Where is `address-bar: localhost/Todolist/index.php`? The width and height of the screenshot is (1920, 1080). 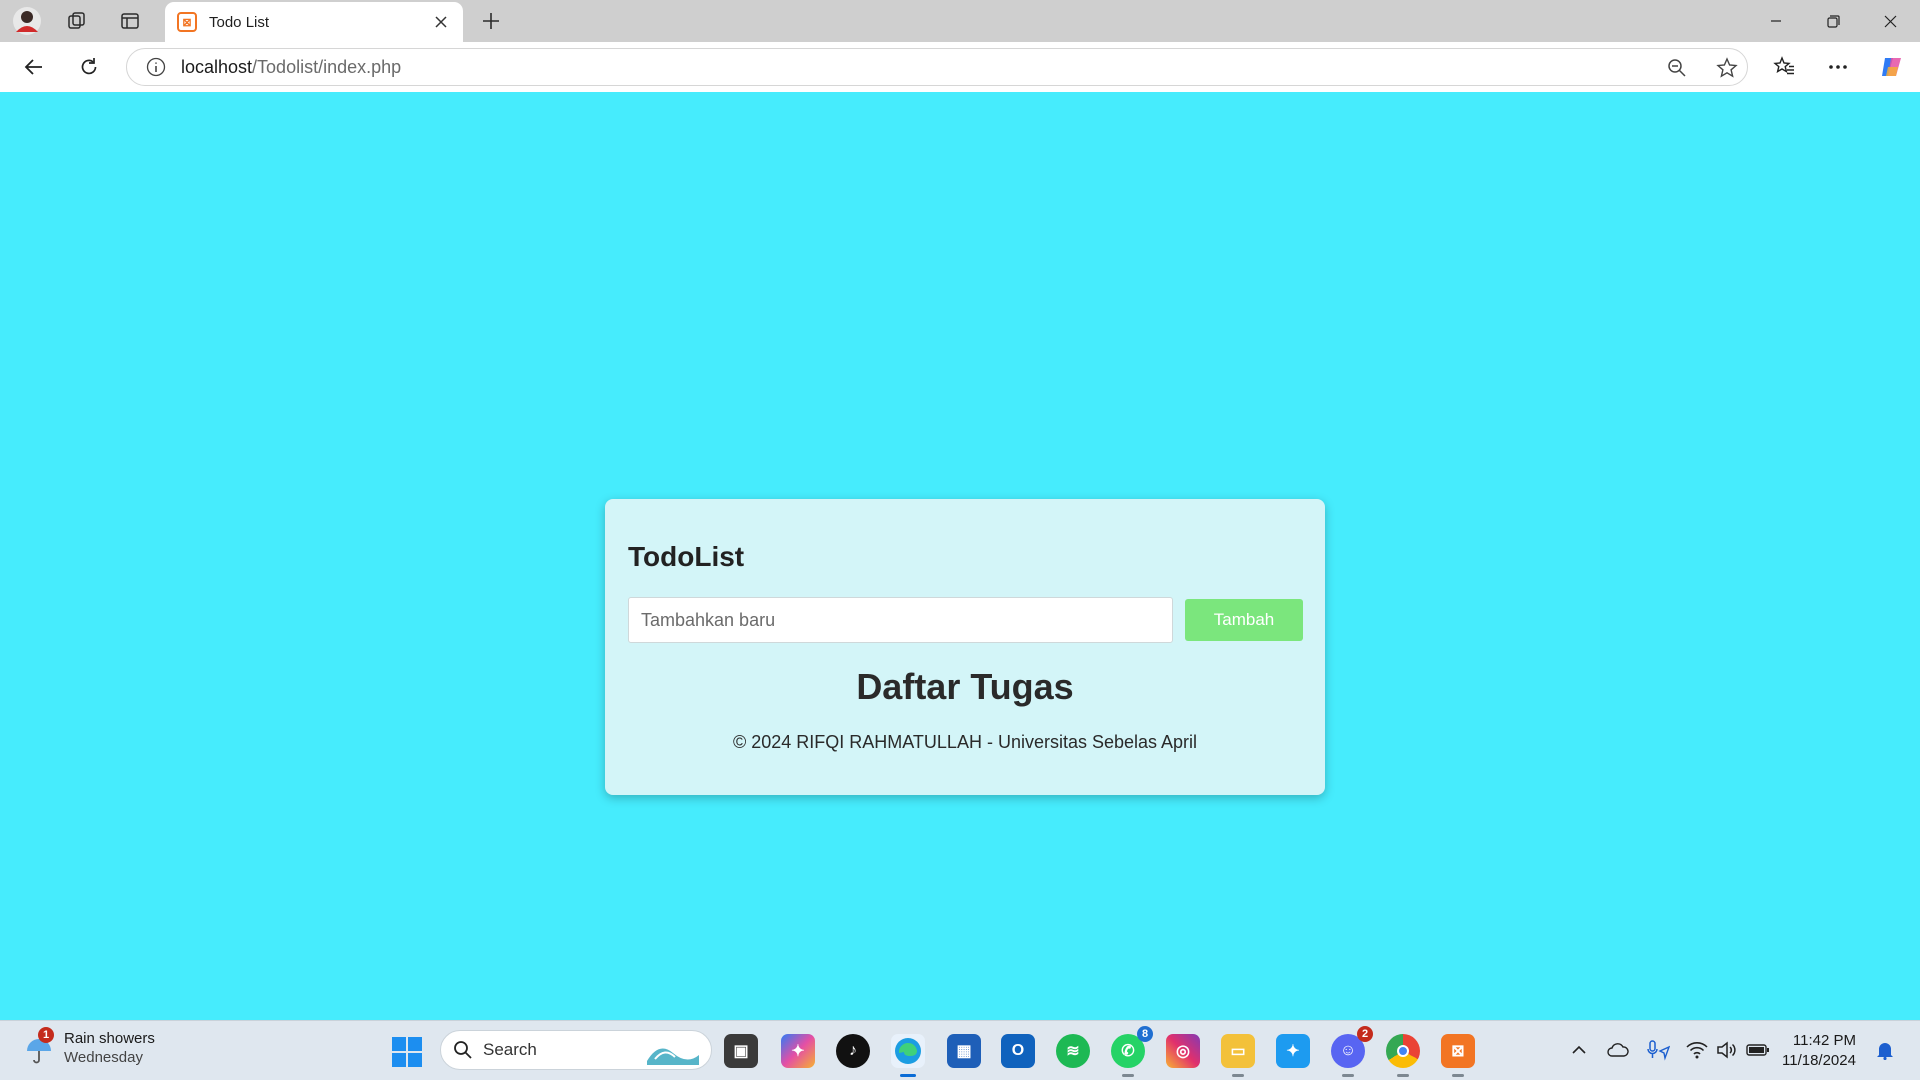 address-bar: localhost/Todolist/index.php is located at coordinates (937, 67).